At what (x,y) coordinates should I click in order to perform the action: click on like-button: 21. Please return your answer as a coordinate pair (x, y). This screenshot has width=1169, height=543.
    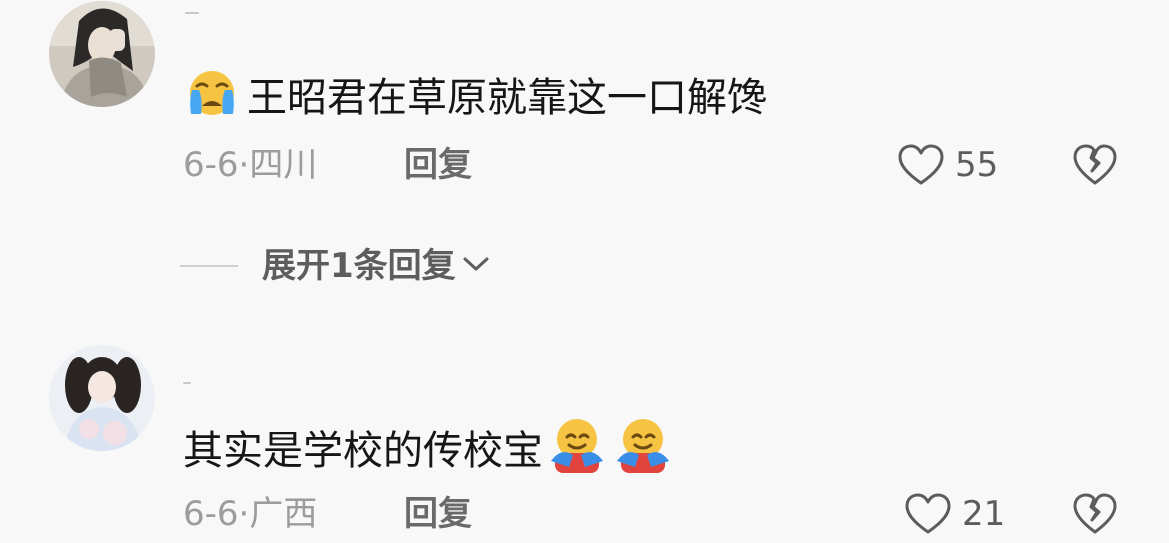
    Looking at the image, I should click on (954, 514).